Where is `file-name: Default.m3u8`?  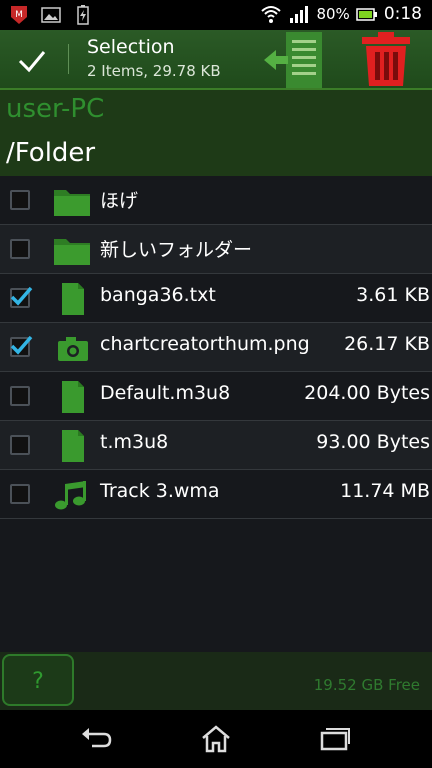
file-name: Default.m3u8 is located at coordinates (165, 393).